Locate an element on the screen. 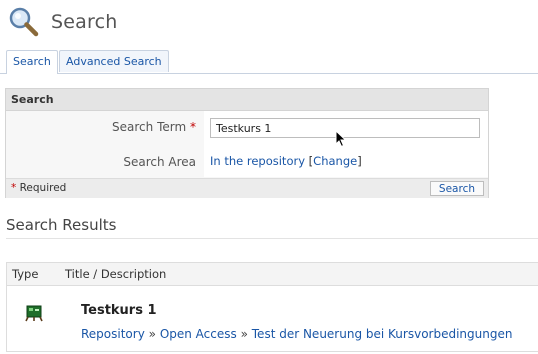 The height and width of the screenshot is (354, 538). course-icon is located at coordinates (34, 313).